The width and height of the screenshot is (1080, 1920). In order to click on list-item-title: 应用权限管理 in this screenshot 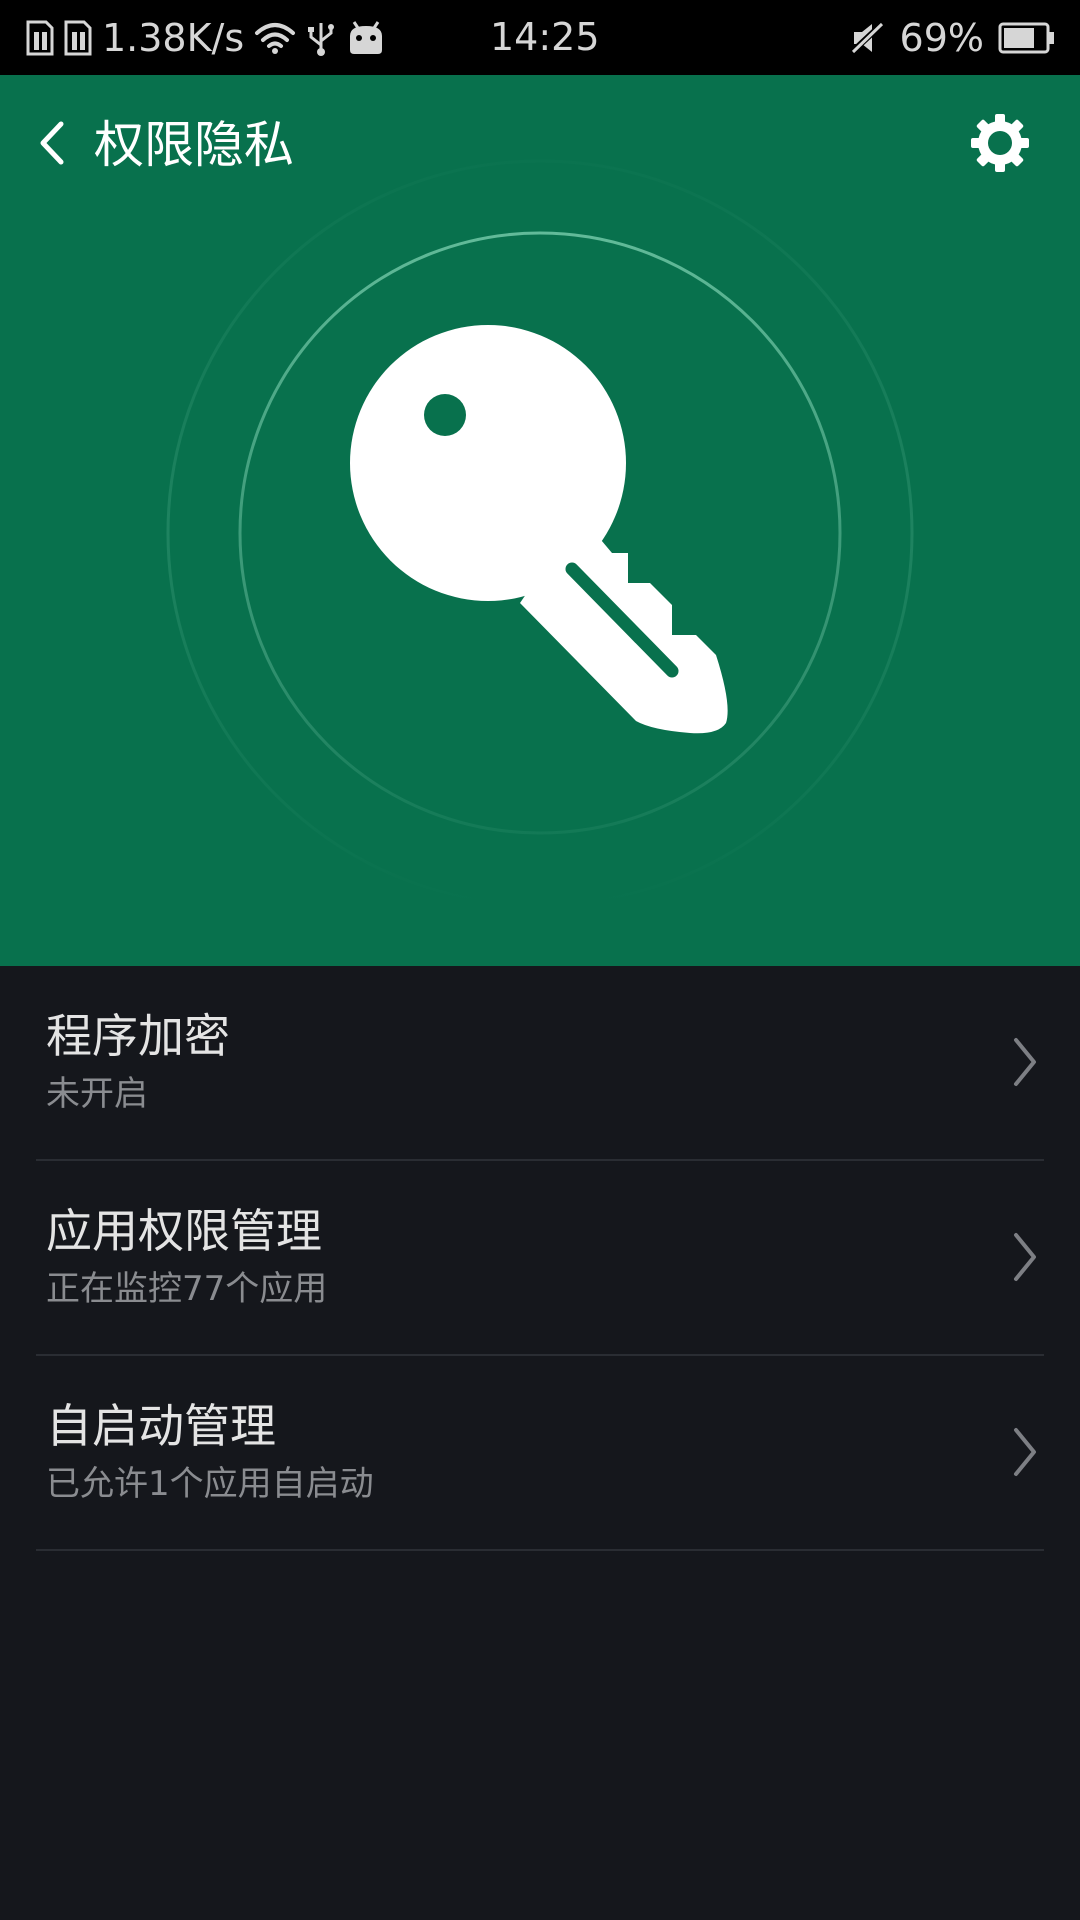, I will do `click(184, 1231)`.